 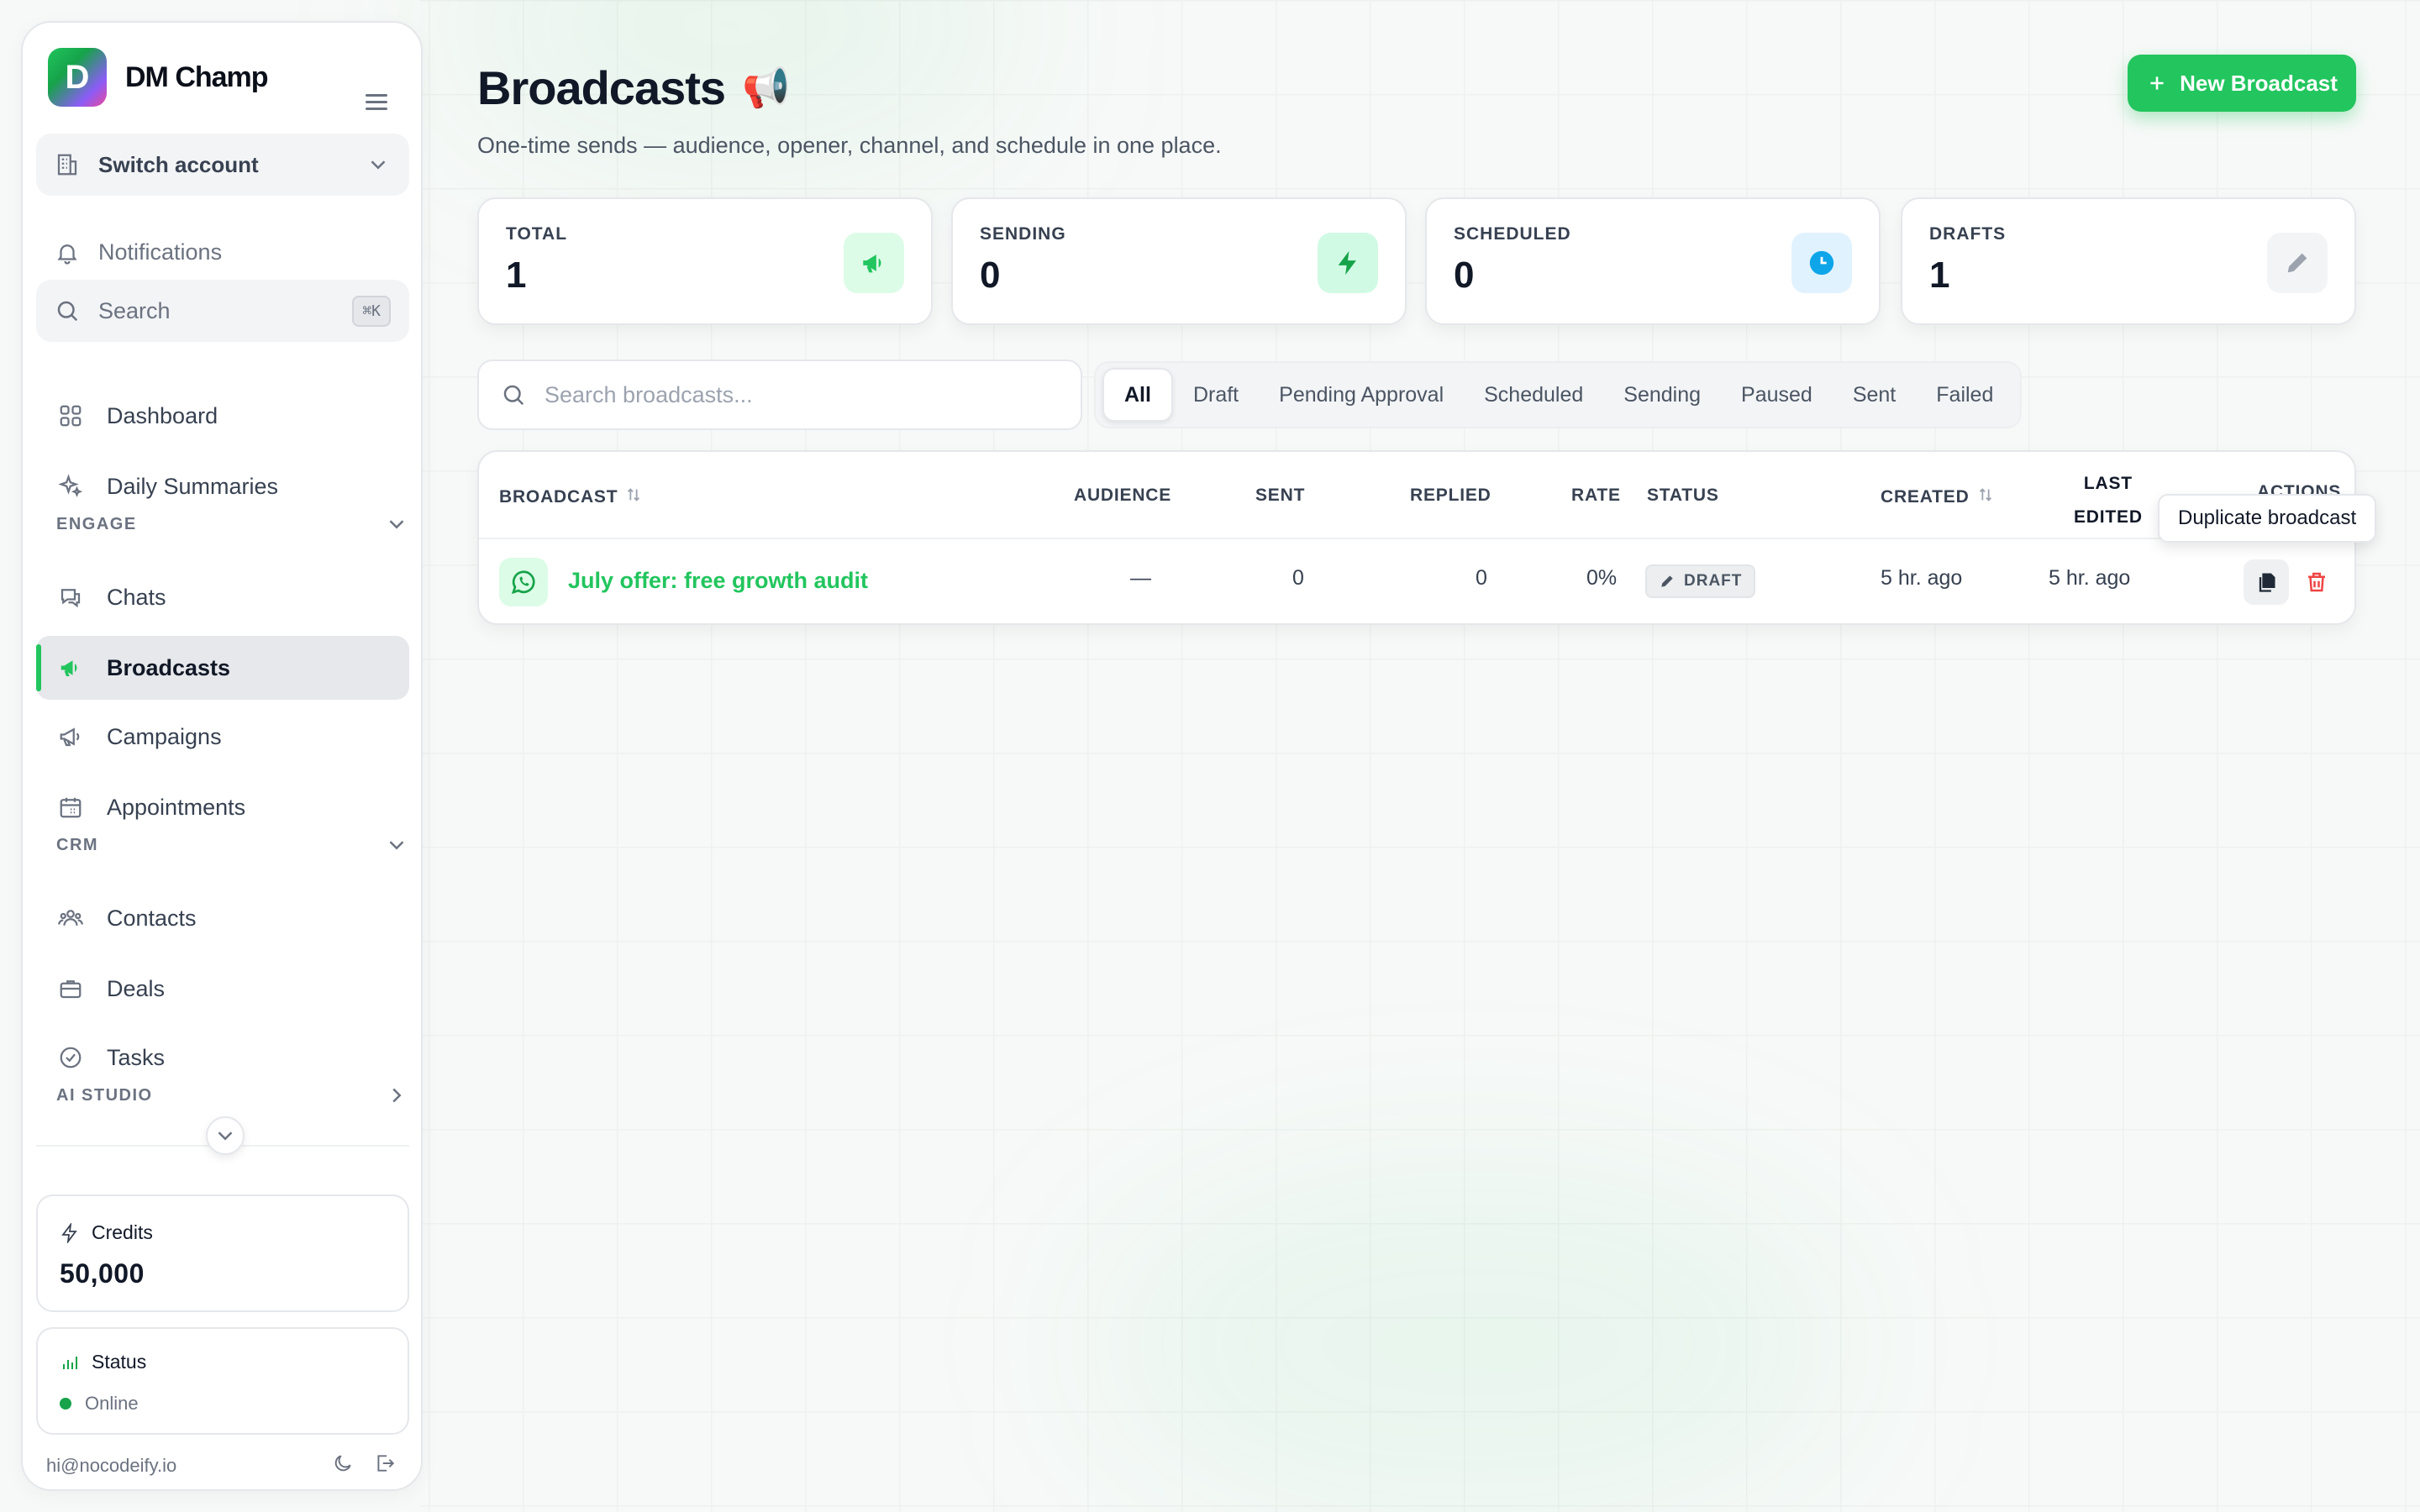 I want to click on column-header-broadcast: BROADCAST, so click(x=571, y=497).